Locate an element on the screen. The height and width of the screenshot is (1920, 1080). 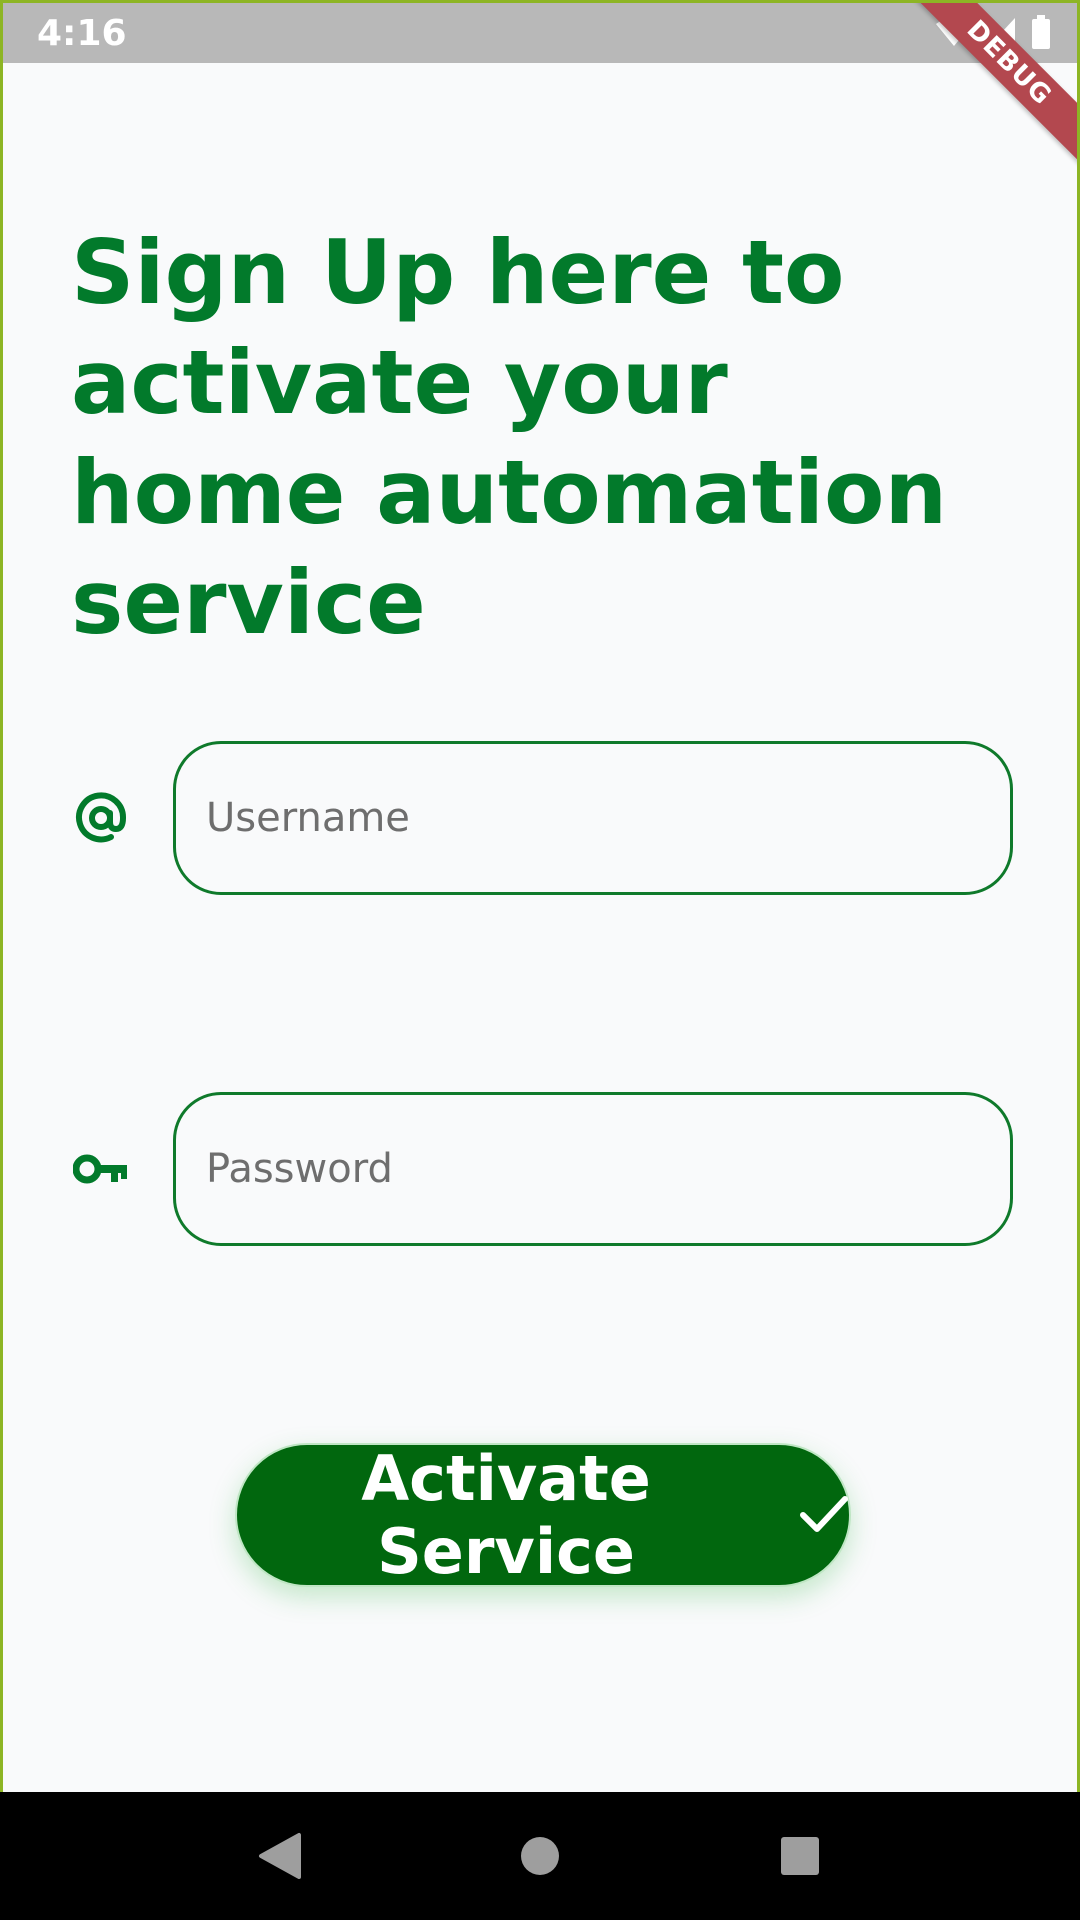
username-field-box is located at coordinates (593, 818).